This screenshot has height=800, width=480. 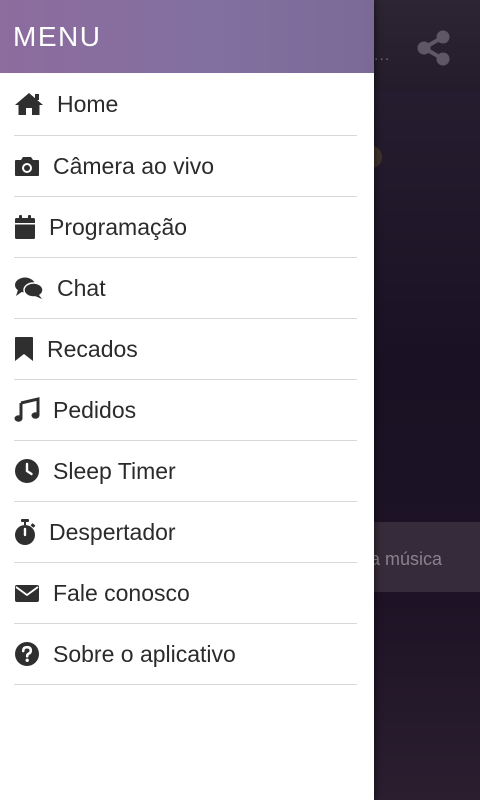 I want to click on question-circle-icon, so click(x=27, y=654).